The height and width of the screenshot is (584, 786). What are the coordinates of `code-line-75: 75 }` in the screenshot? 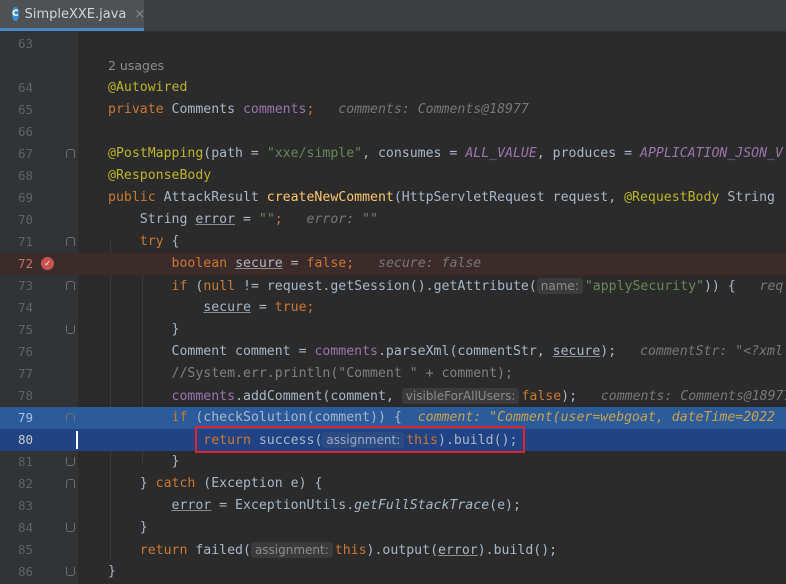 It's located at (393, 330).